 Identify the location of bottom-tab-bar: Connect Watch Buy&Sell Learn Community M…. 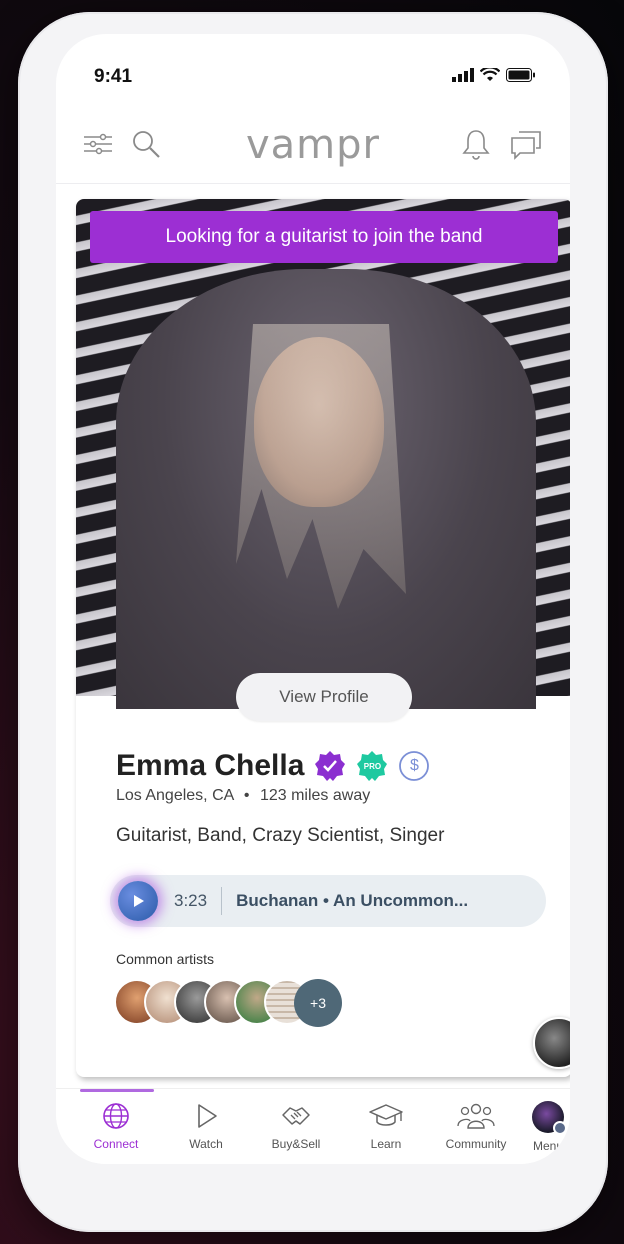
(313, 1126).